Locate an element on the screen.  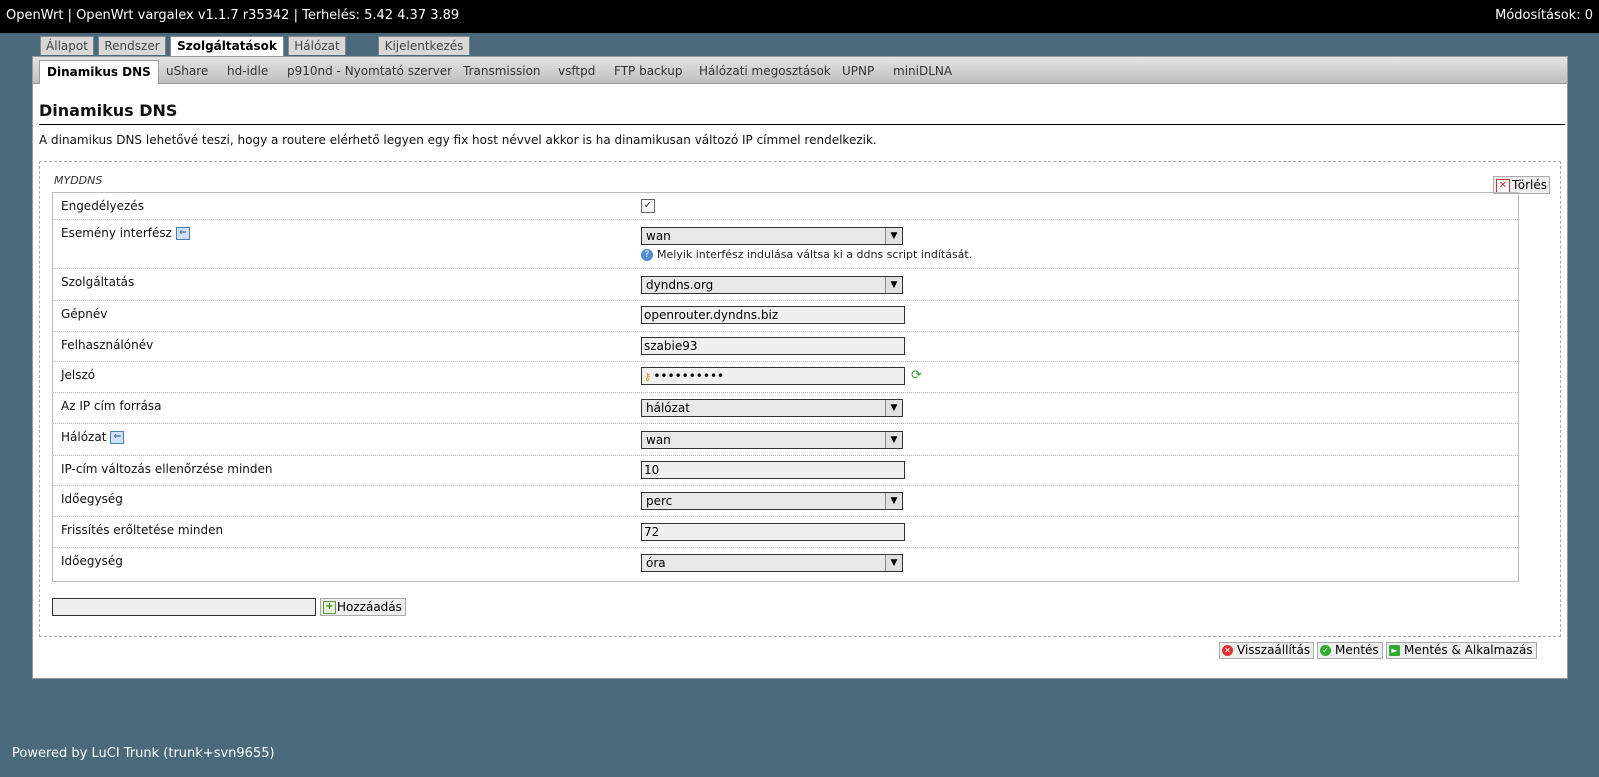
row-network: Hálózat ⇐ wan ▼ is located at coordinates (785, 440).